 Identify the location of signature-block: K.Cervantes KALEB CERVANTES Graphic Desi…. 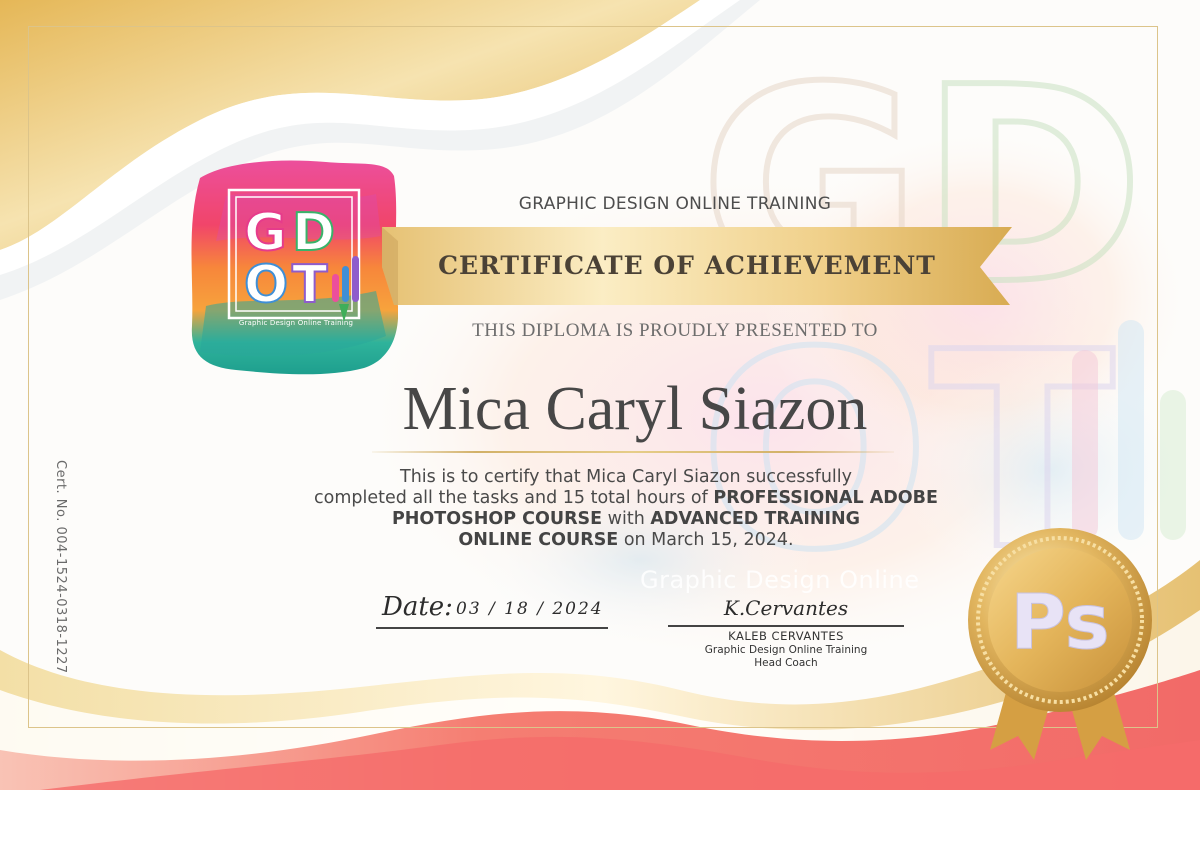
(786, 636).